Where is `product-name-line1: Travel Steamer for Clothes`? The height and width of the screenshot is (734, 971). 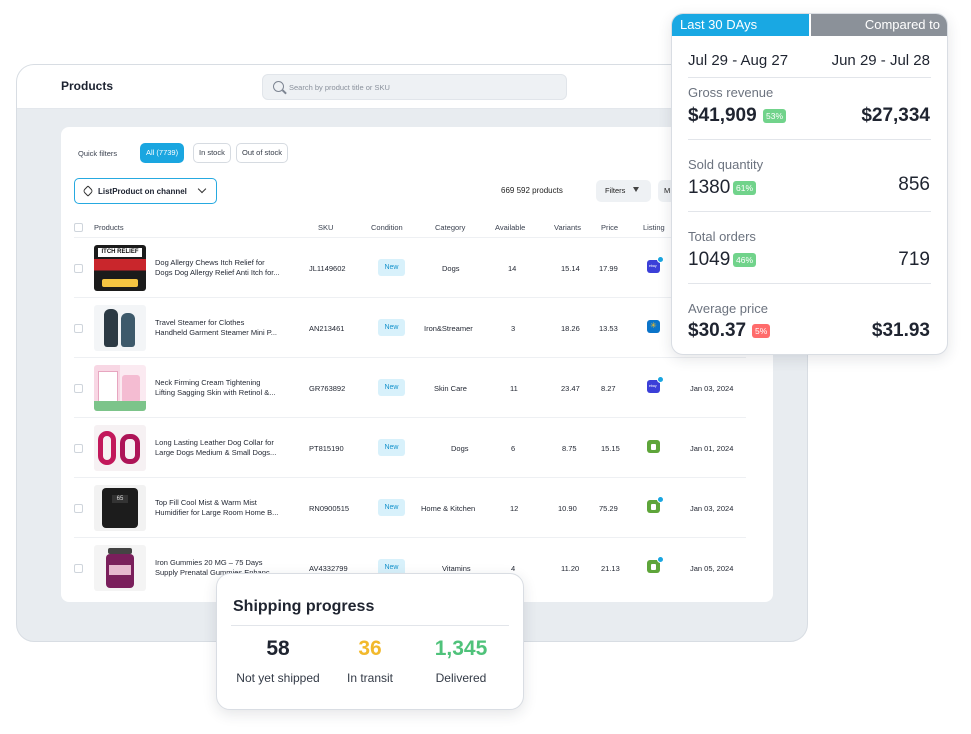 product-name-line1: Travel Steamer for Clothes is located at coordinates (200, 322).